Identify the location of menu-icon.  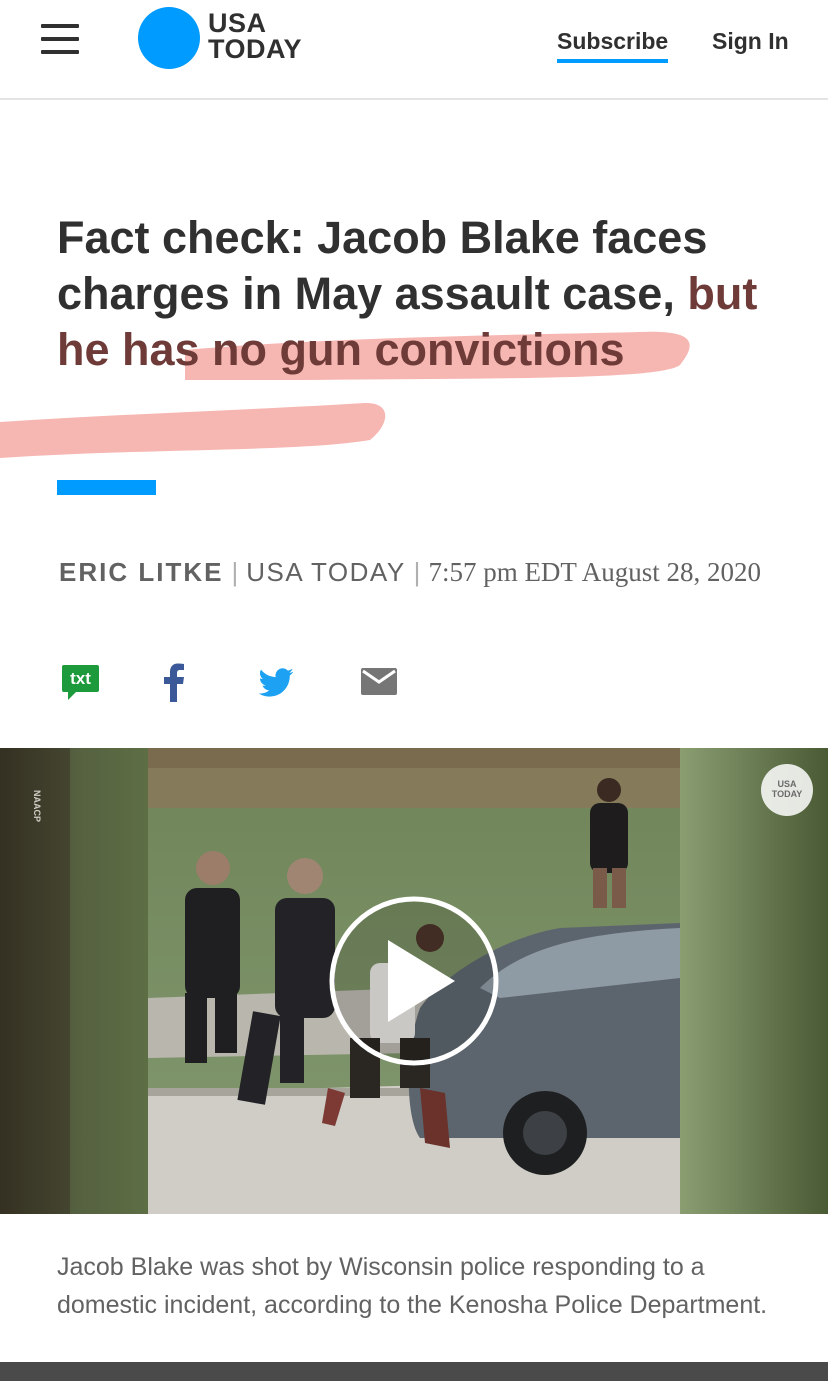
(60, 39).